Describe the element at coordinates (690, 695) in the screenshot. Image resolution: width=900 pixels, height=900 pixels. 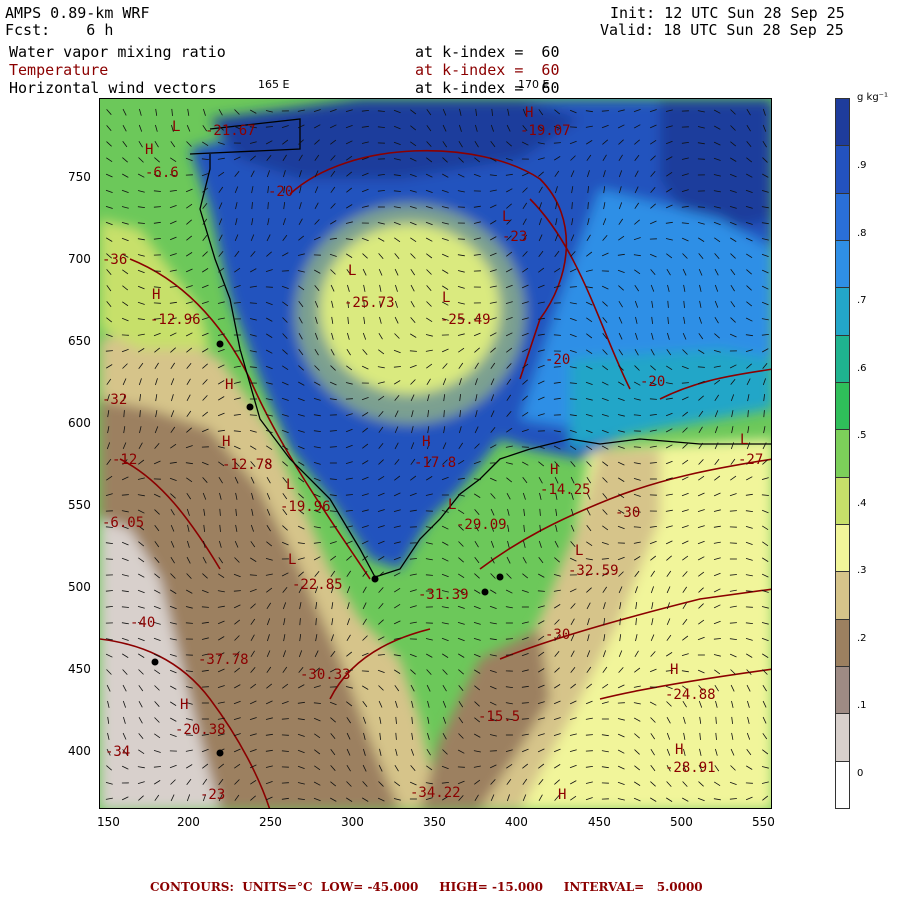
I see `contour-value-label: -24.88` at that location.